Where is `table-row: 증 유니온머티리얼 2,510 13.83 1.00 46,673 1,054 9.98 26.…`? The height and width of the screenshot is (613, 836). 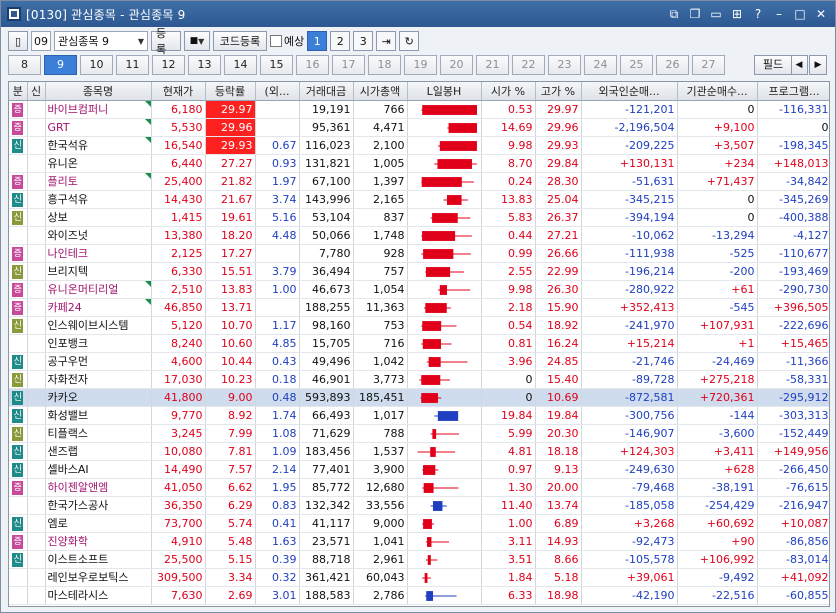 table-row: 증 유니온머티리얼 2,510 13.83 1.00 46,673 1,054 9.98 26.… is located at coordinates (419, 289).